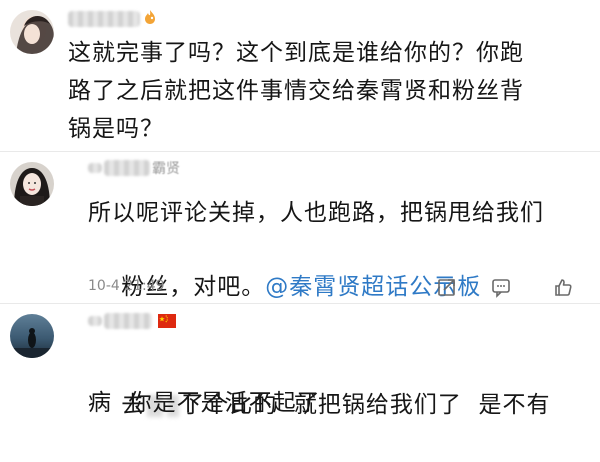 Image resolution: width=600 pixels, height=462 pixels. What do you see at coordinates (296, 53) in the screenshot?
I see `comment-text-line: 这就完事了吗？这个到底是谁给你的？你跑` at bounding box center [296, 53].